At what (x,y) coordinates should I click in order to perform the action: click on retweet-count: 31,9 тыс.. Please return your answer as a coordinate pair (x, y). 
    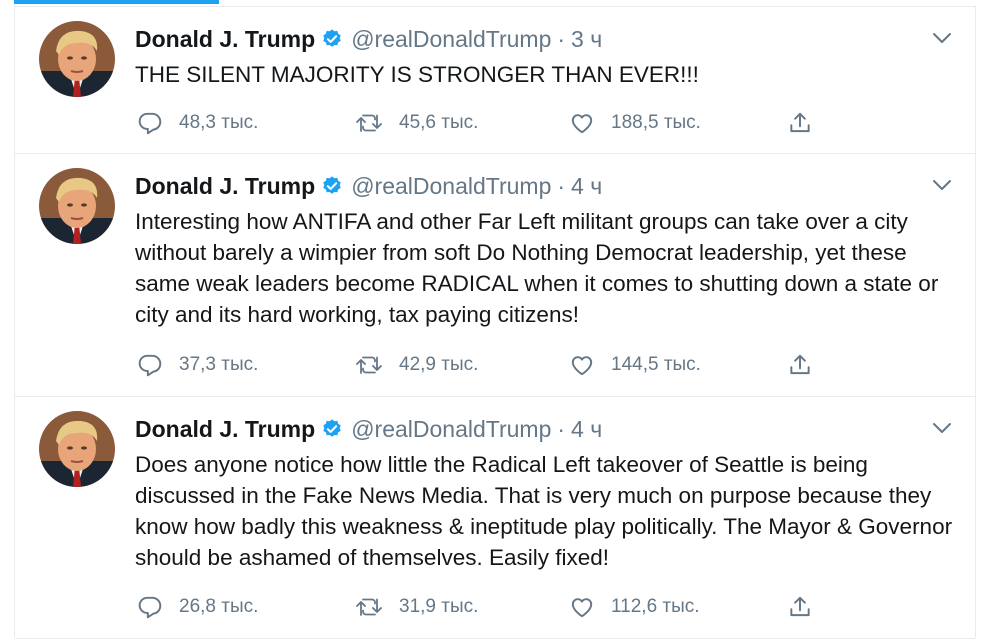
    Looking at the image, I should click on (439, 606).